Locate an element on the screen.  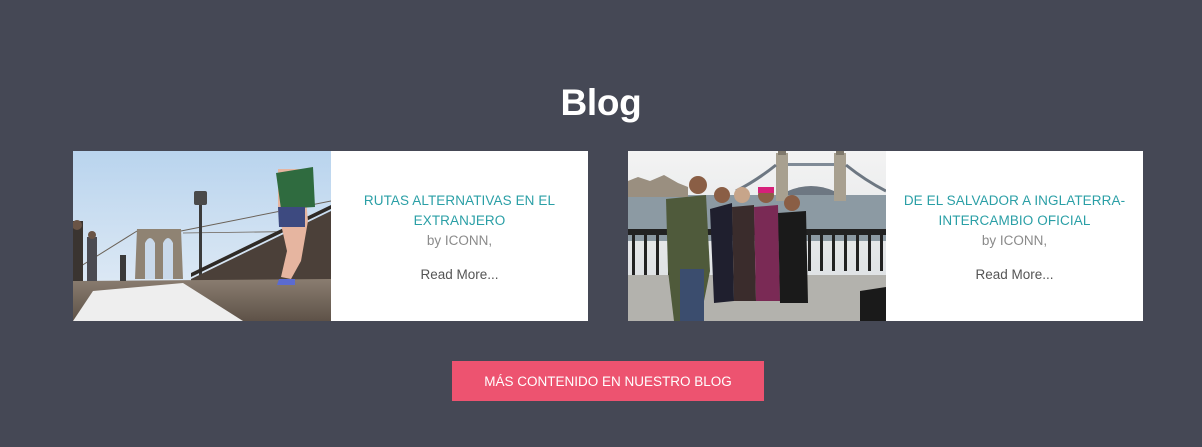
tower-bridge-group-photo-icon is located at coordinates (757, 236).